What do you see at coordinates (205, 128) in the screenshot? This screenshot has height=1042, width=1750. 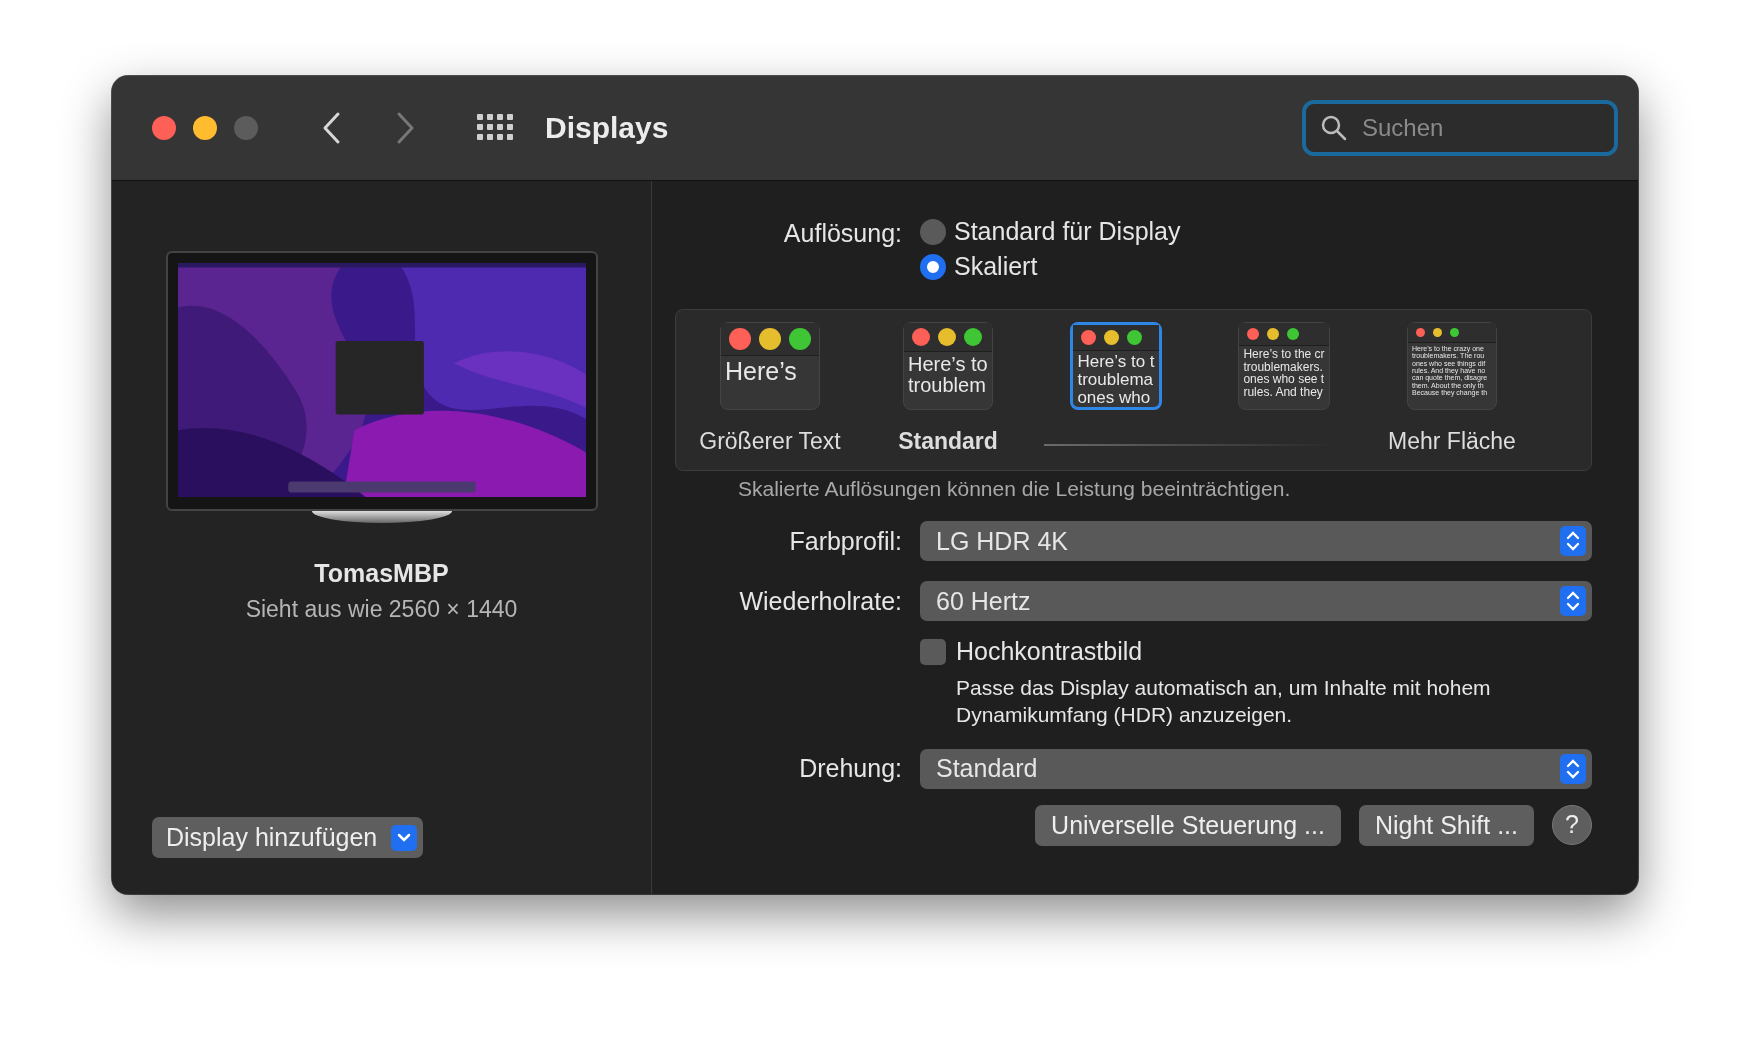 I see `minimize-button` at bounding box center [205, 128].